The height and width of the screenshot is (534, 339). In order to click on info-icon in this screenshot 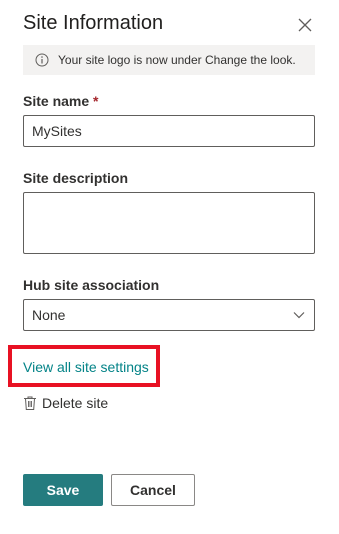, I will do `click(42, 60)`.